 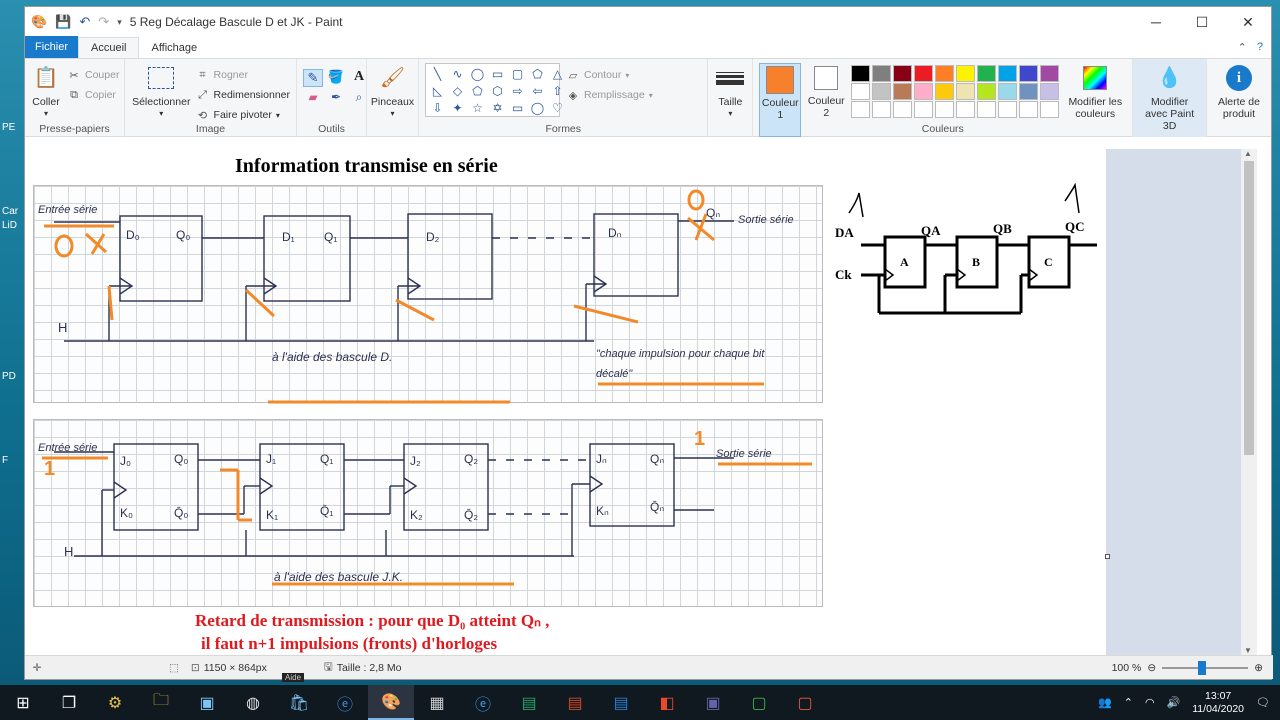 I want to click on store-icon: 🛍 Aide, so click(x=299, y=696).